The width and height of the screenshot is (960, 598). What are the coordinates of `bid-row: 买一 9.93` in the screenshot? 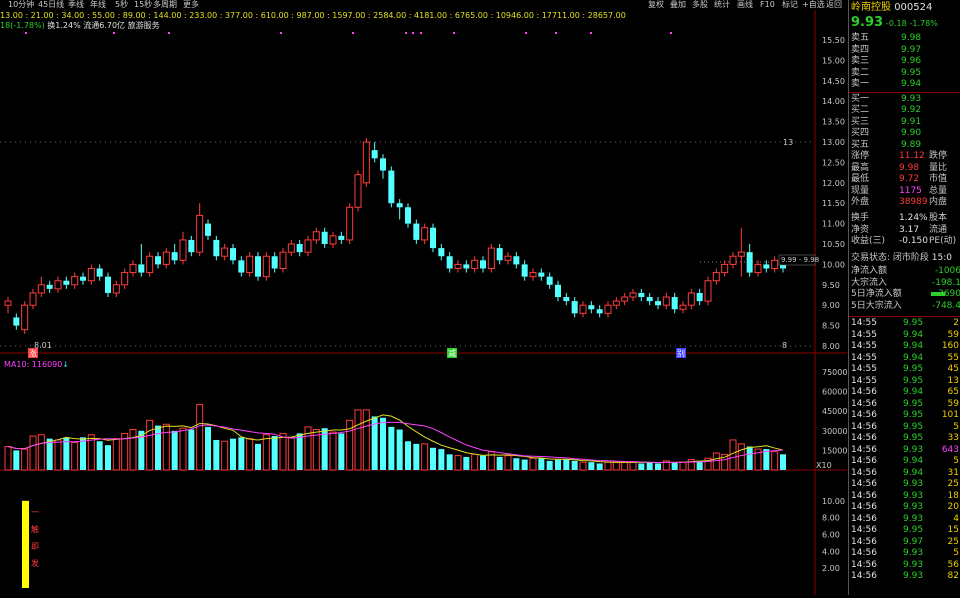 It's located at (905, 99).